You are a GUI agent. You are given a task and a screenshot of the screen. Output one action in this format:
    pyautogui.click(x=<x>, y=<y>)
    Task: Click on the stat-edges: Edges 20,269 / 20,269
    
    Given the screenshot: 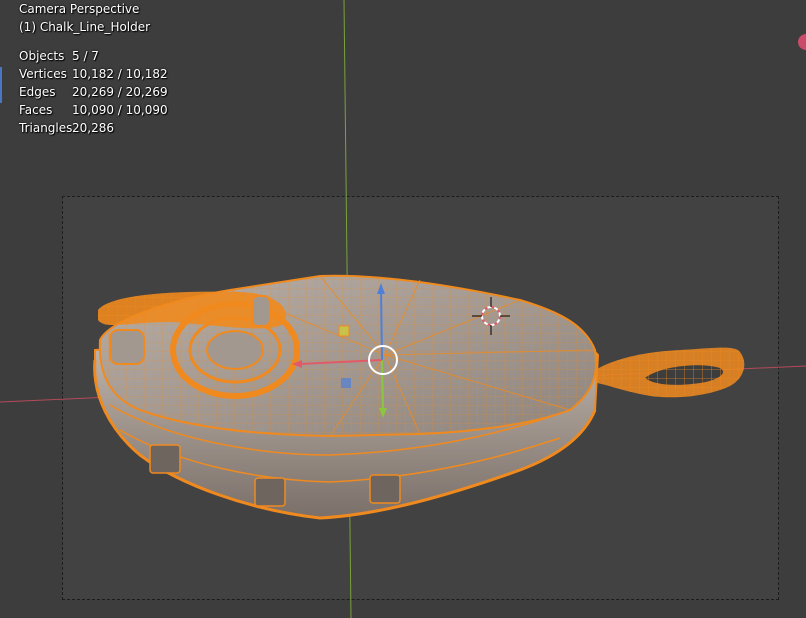 What is the action you would take?
    pyautogui.click(x=93, y=92)
    